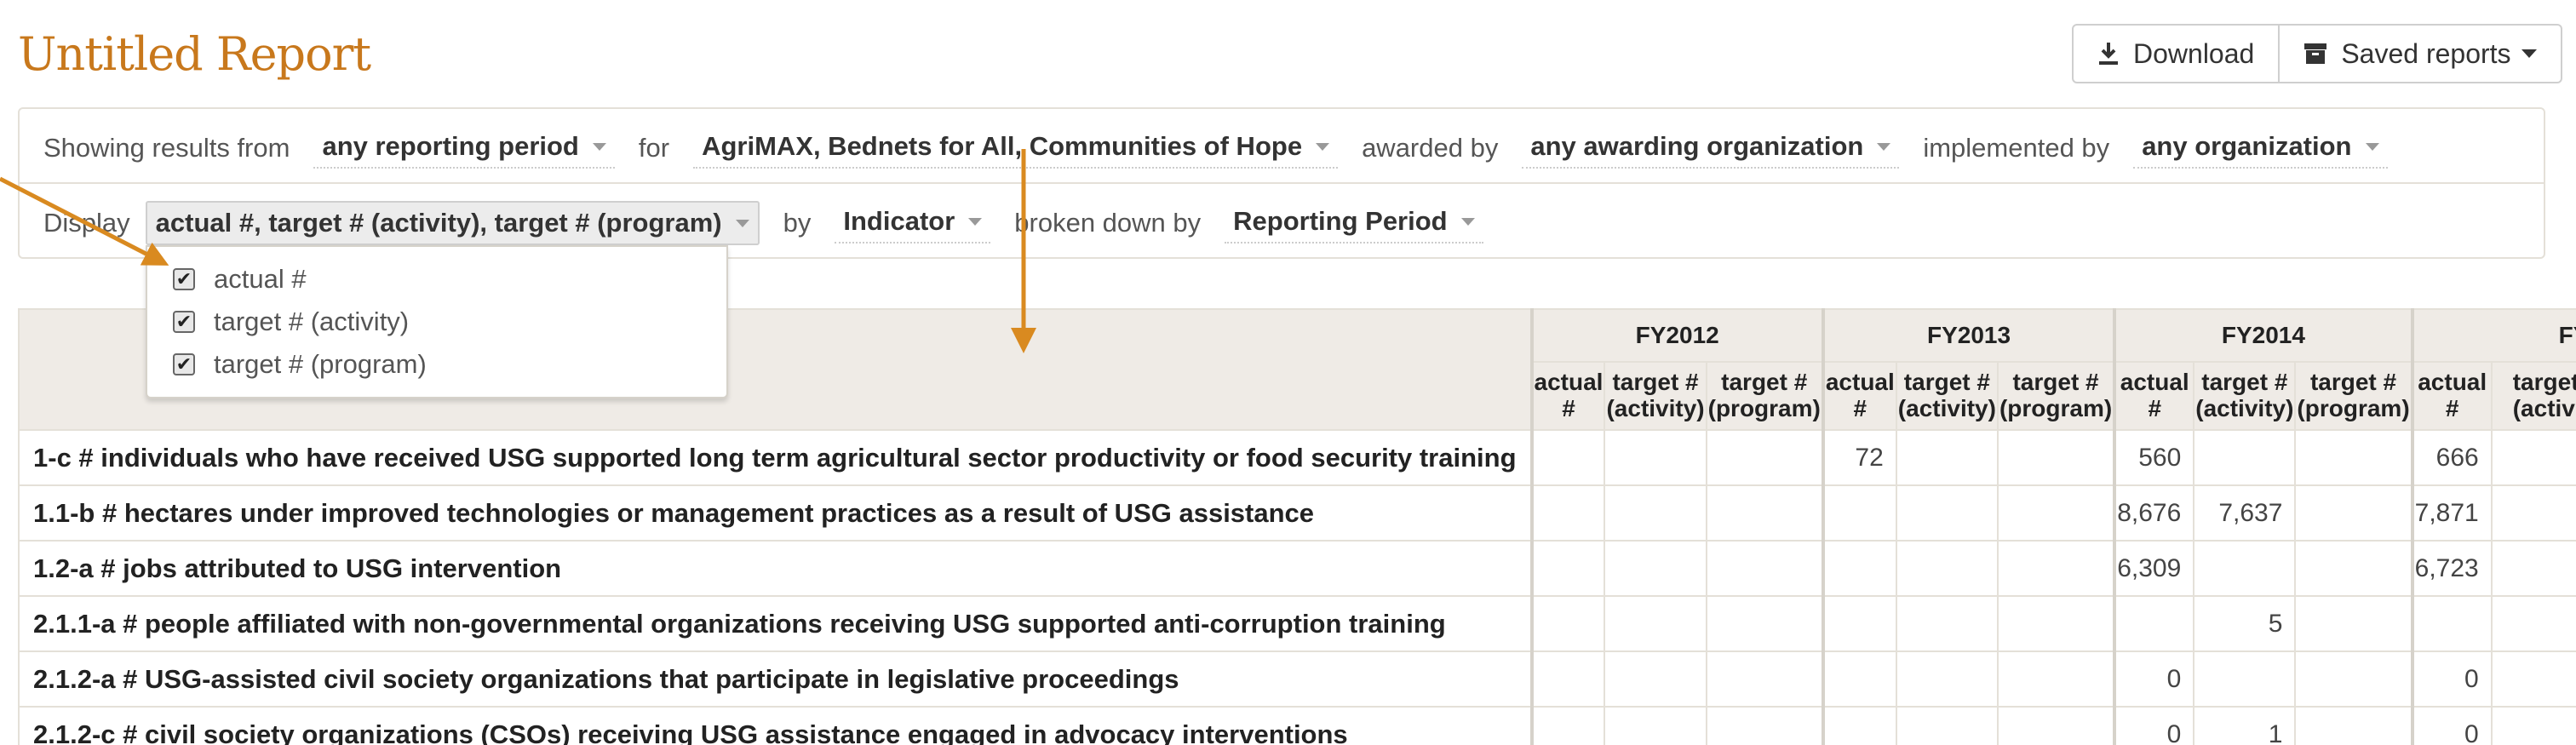 The image size is (2576, 745). I want to click on implemented-label: implemented by, so click(2016, 148).